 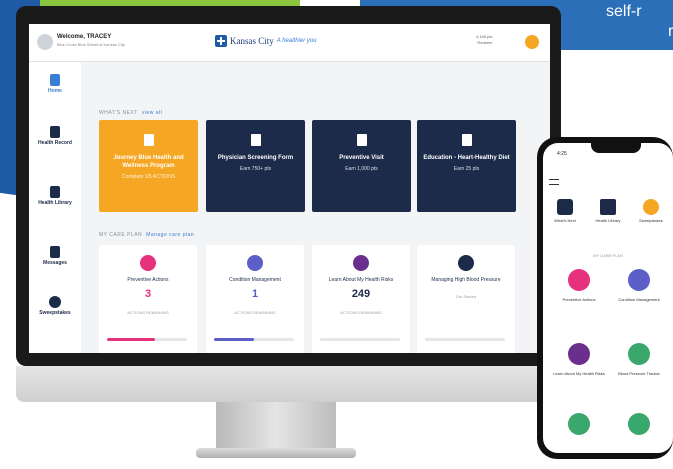 What do you see at coordinates (562, 154) in the screenshot?
I see `status-time: 4:25` at bounding box center [562, 154].